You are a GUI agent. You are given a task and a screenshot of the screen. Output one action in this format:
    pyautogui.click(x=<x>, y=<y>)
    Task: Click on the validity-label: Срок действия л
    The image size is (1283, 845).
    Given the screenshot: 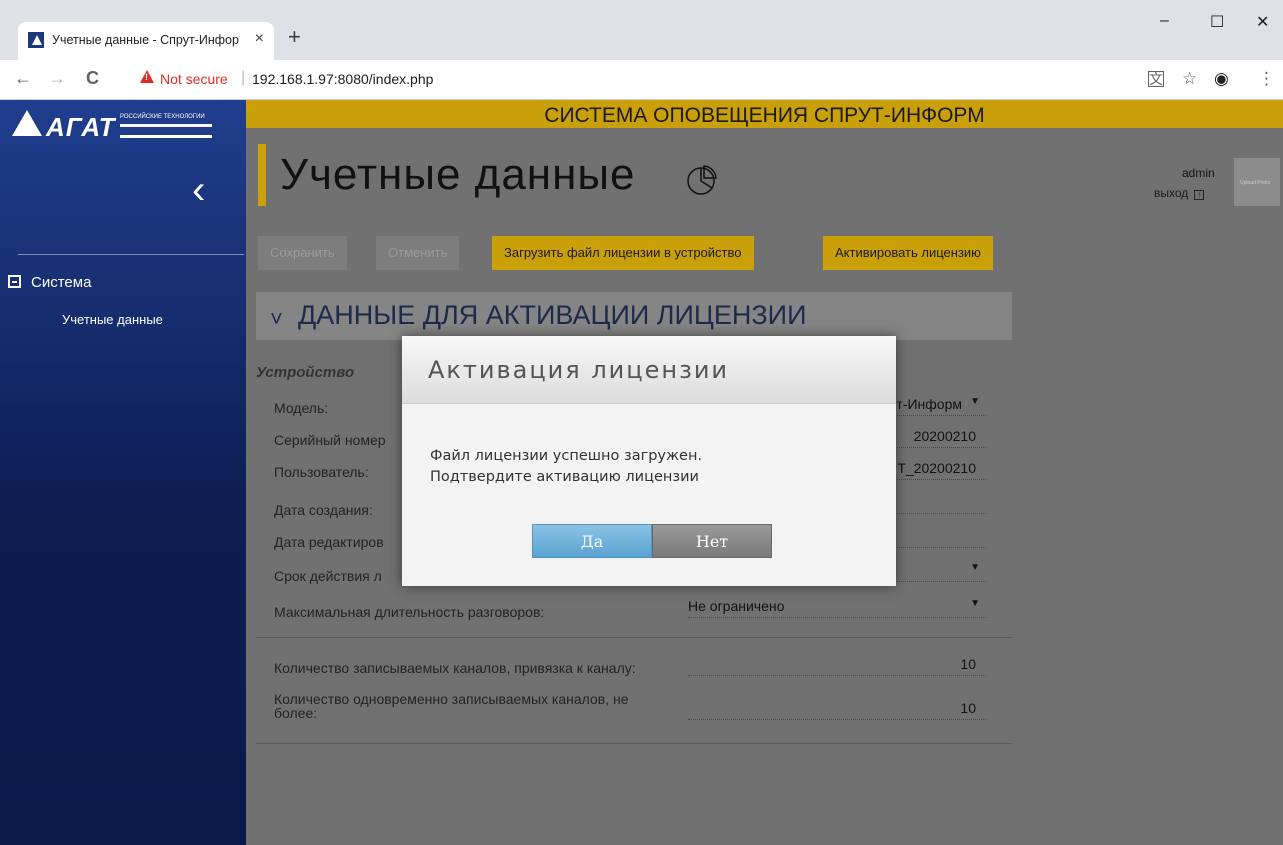 What is the action you would take?
    pyautogui.click(x=328, y=576)
    